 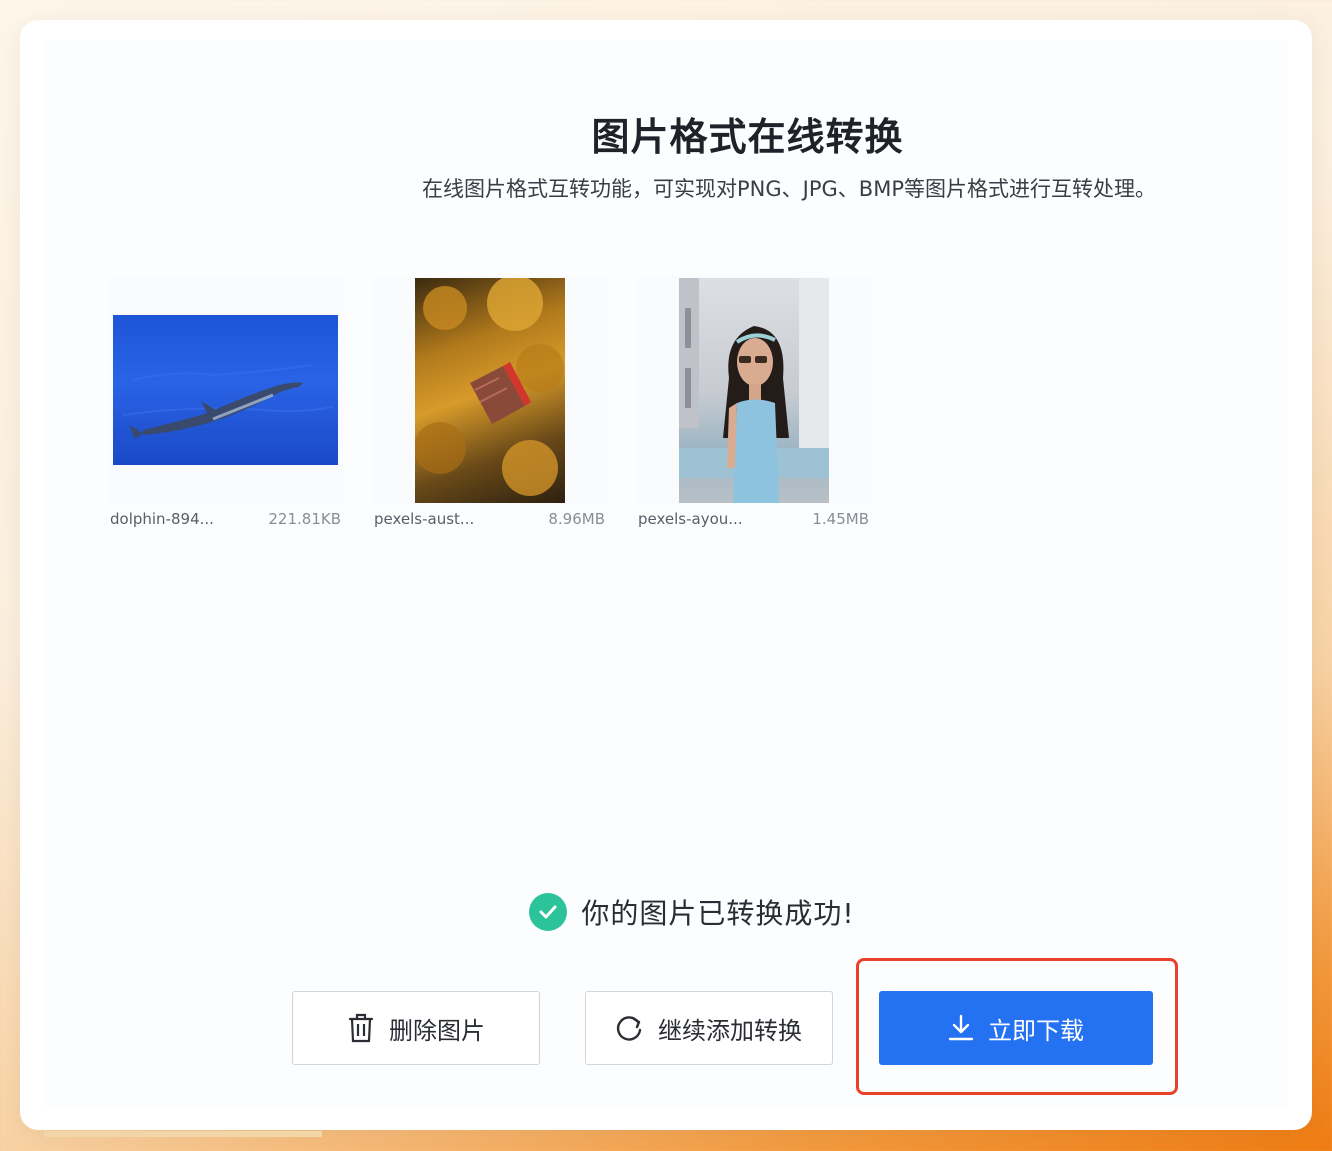 What do you see at coordinates (789, 189) in the screenshot?
I see `page-subtitle: 在线图片格式互转功能，可实现对PNG、JPG、BMP等图片格式进行互转处理。` at bounding box center [789, 189].